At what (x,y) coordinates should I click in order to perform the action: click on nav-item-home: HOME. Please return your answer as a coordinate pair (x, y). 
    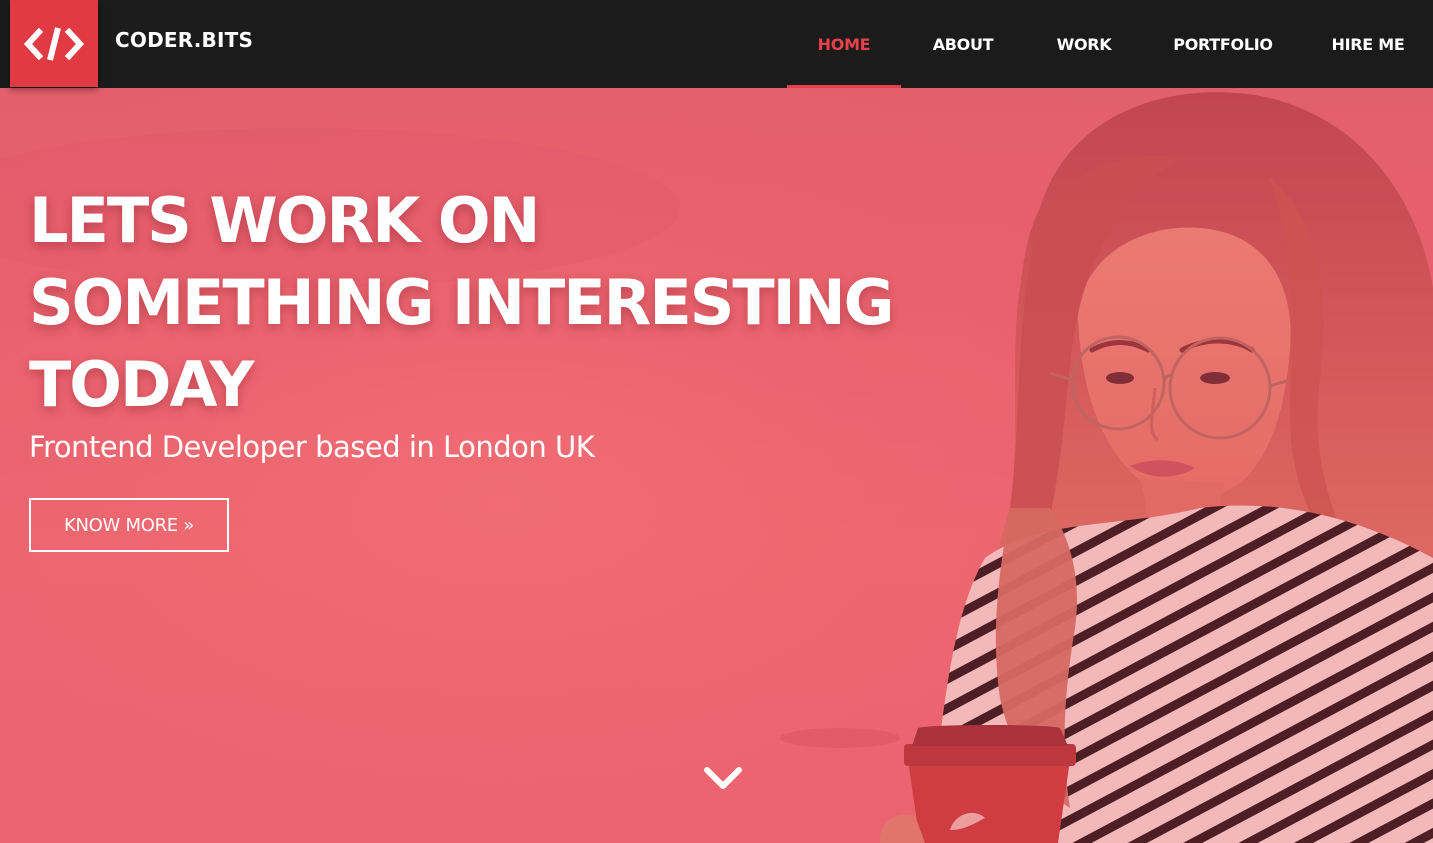
    Looking at the image, I should click on (844, 44).